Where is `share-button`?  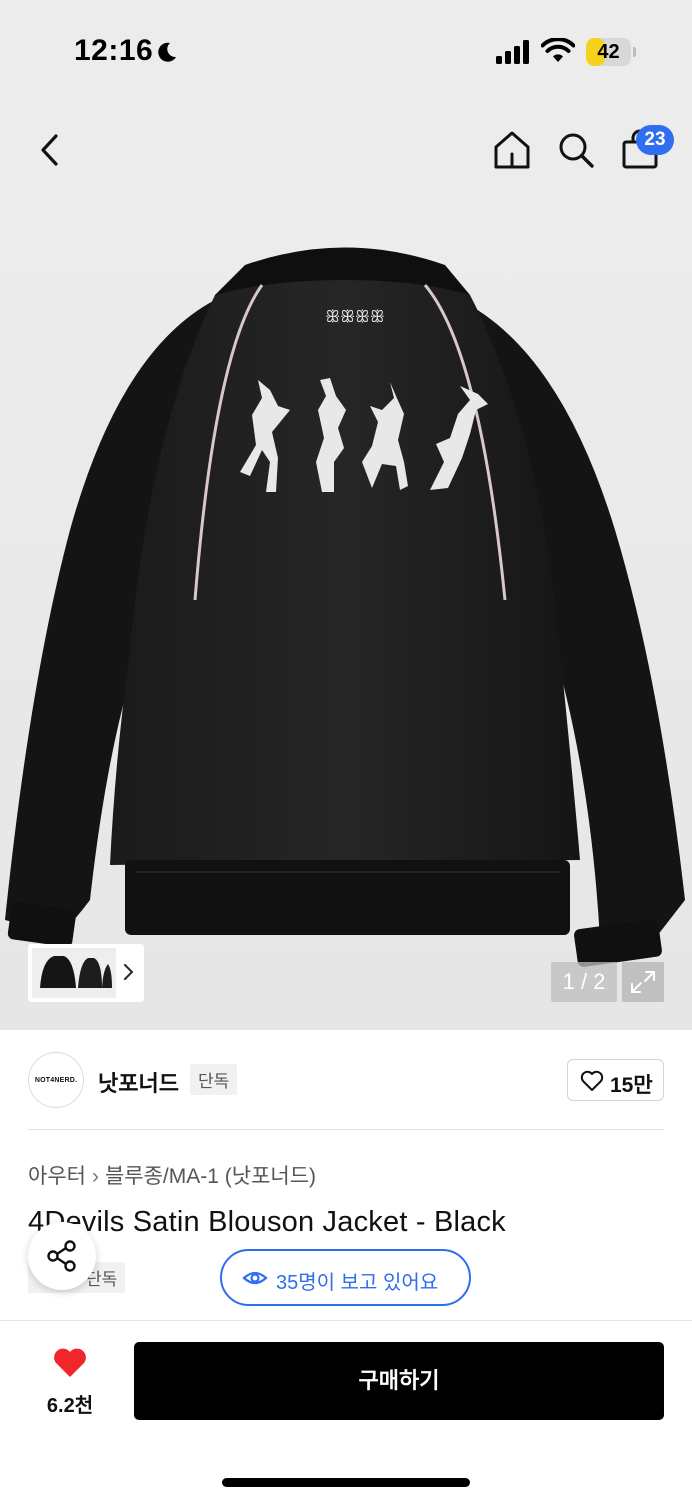
share-button is located at coordinates (62, 1256).